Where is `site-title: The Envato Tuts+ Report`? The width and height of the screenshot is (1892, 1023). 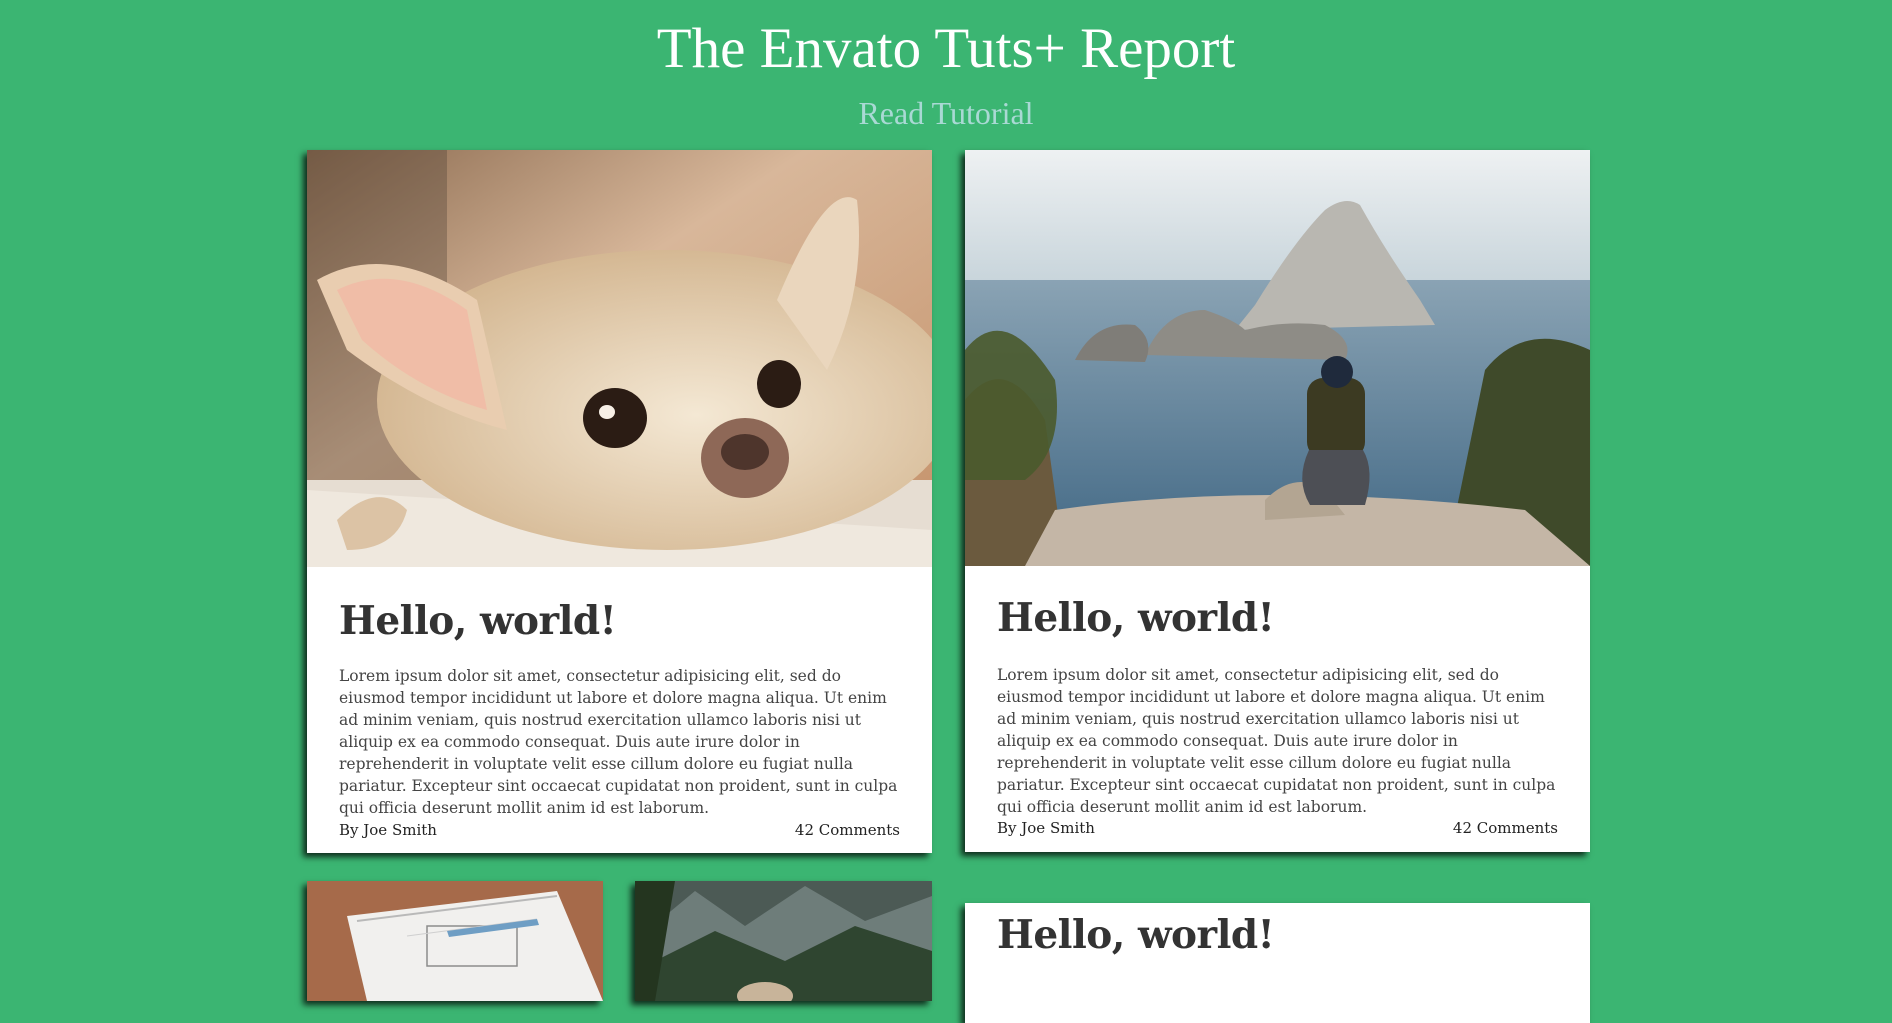
site-title: The Envato Tuts+ Report is located at coordinates (946, 48).